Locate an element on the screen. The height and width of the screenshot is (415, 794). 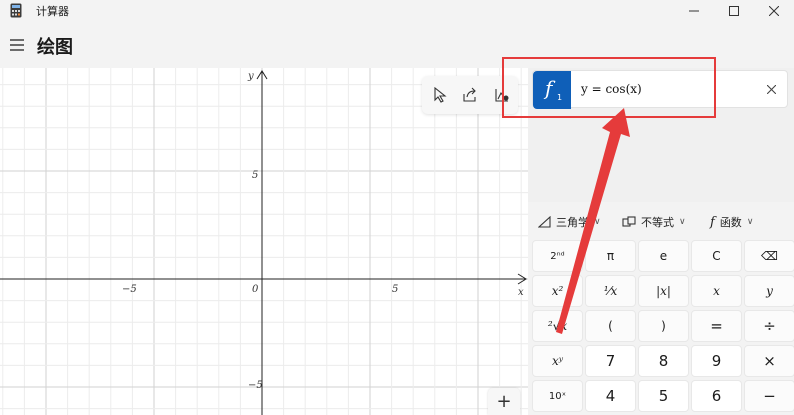
page-header: 绘图 is located at coordinates (260, 46).